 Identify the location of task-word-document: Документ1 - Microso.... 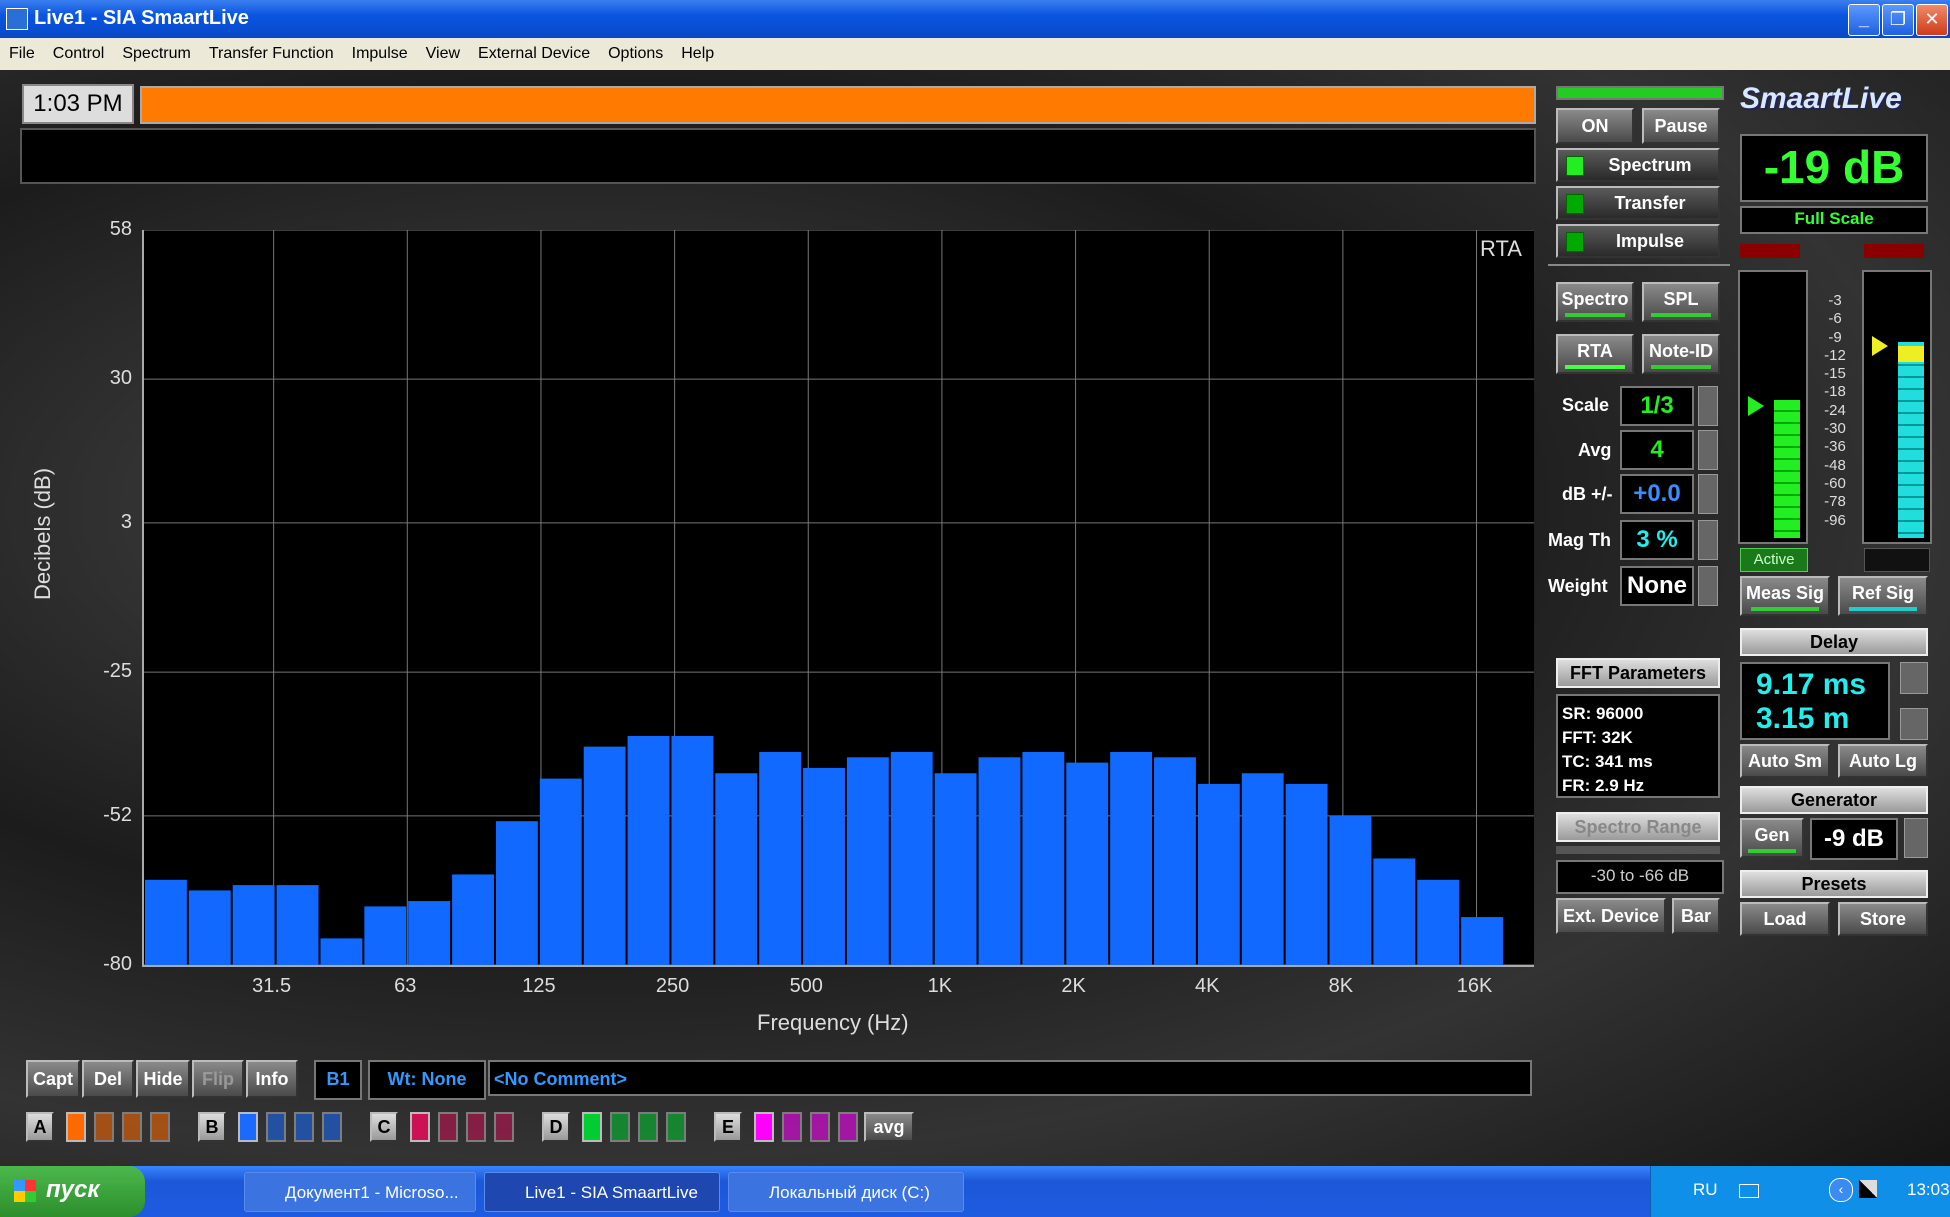
(360, 1192).